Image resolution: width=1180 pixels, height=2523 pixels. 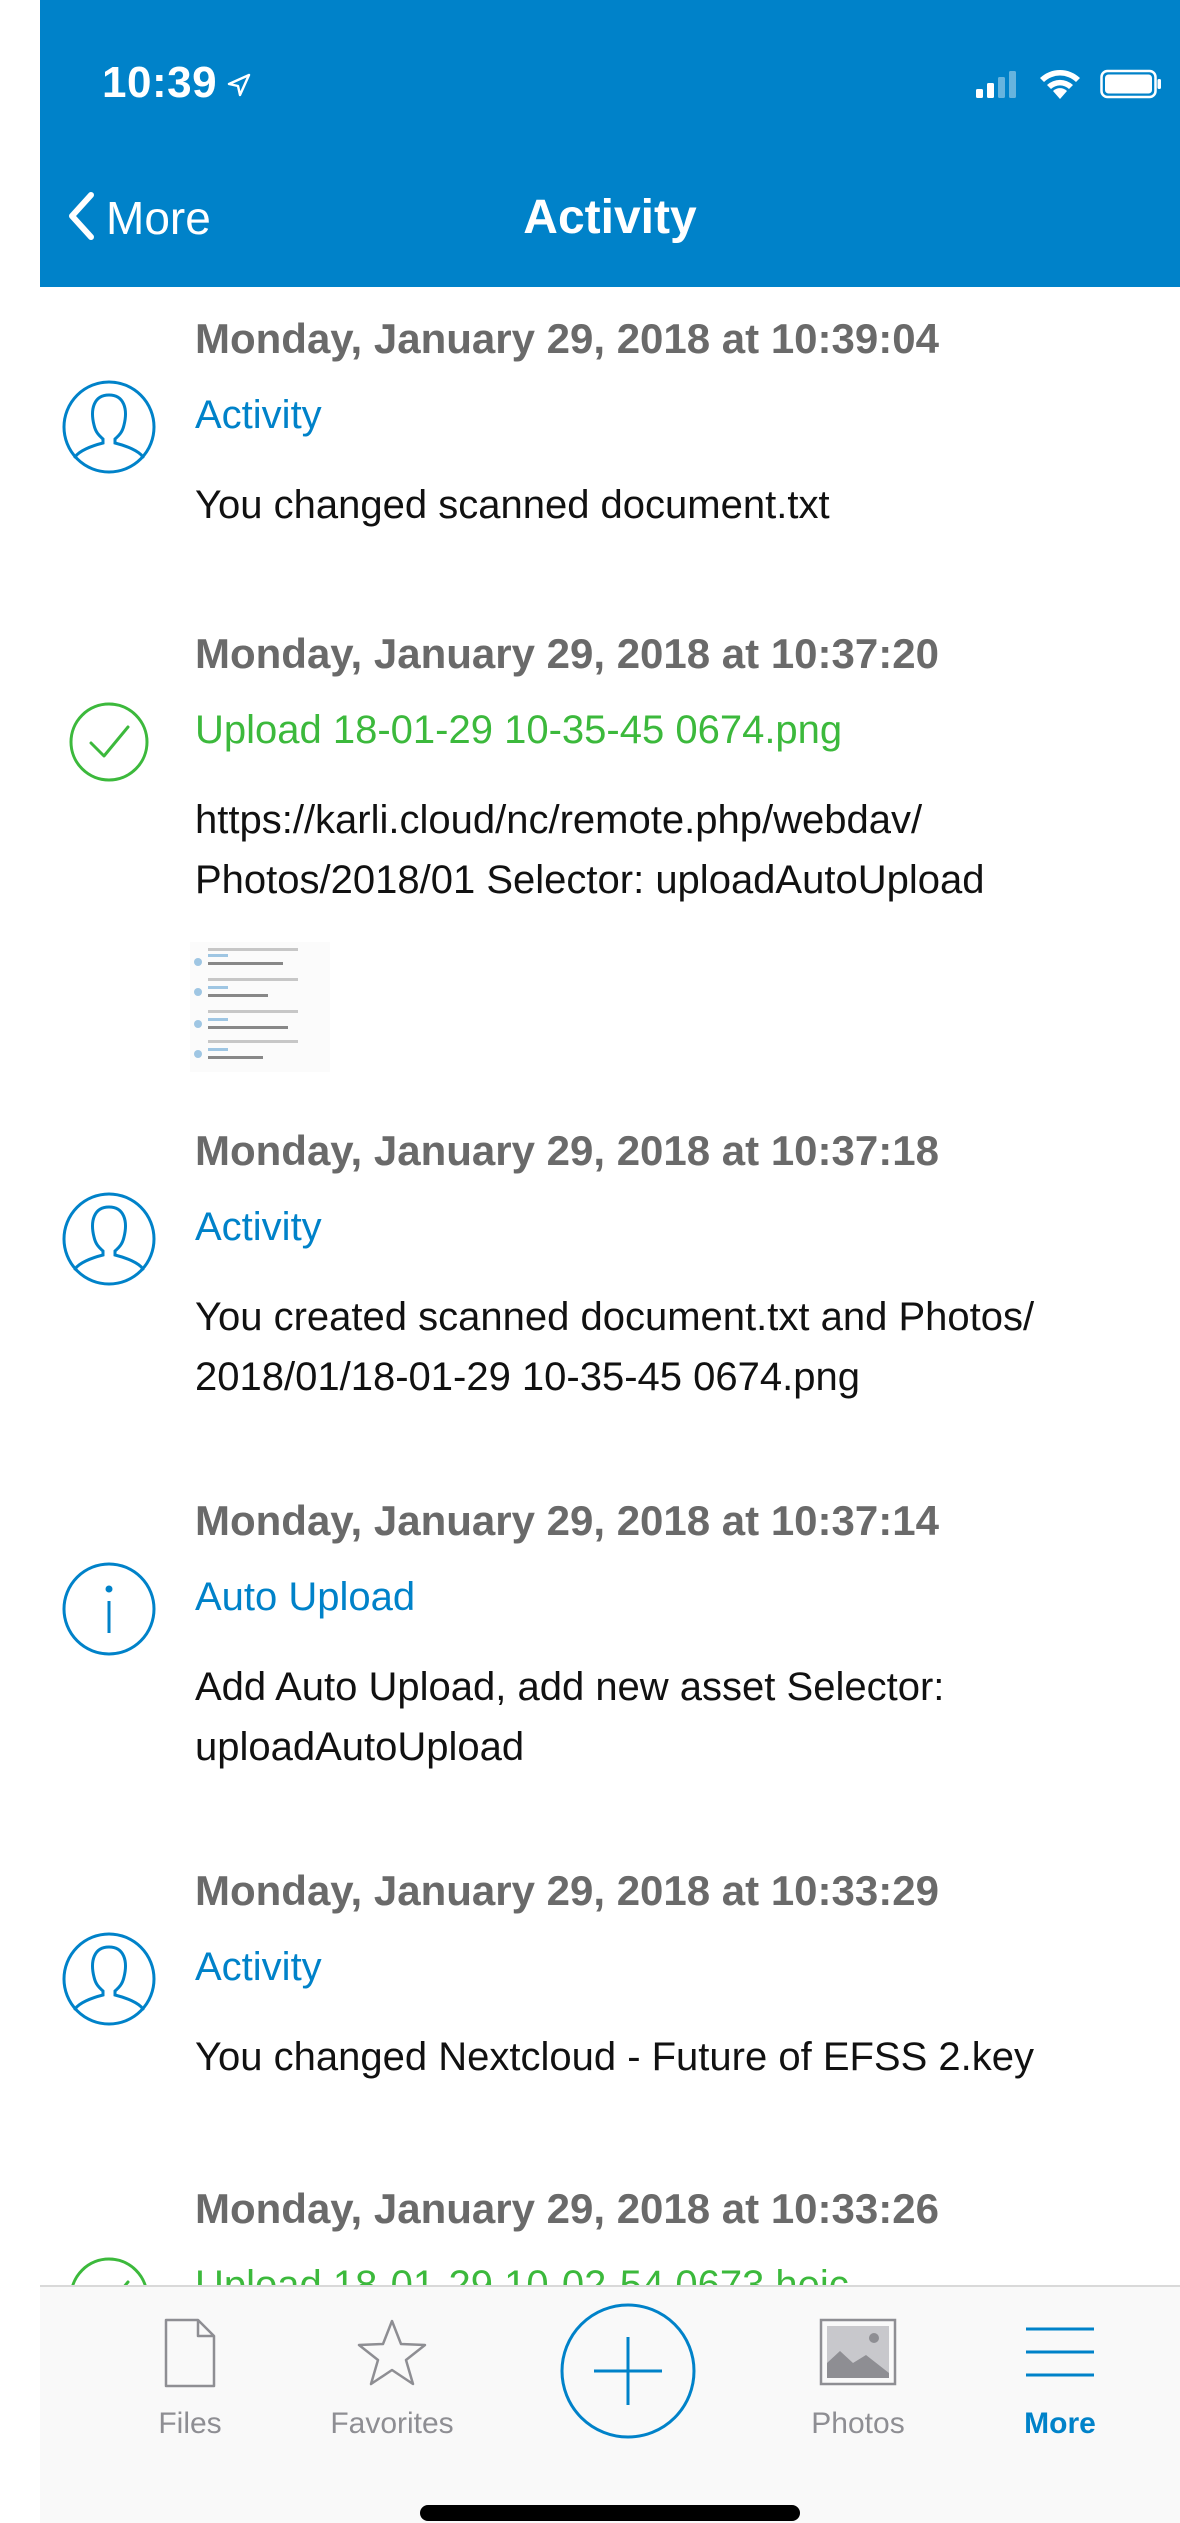 I want to click on thumbnail-image, so click(x=260, y=1007).